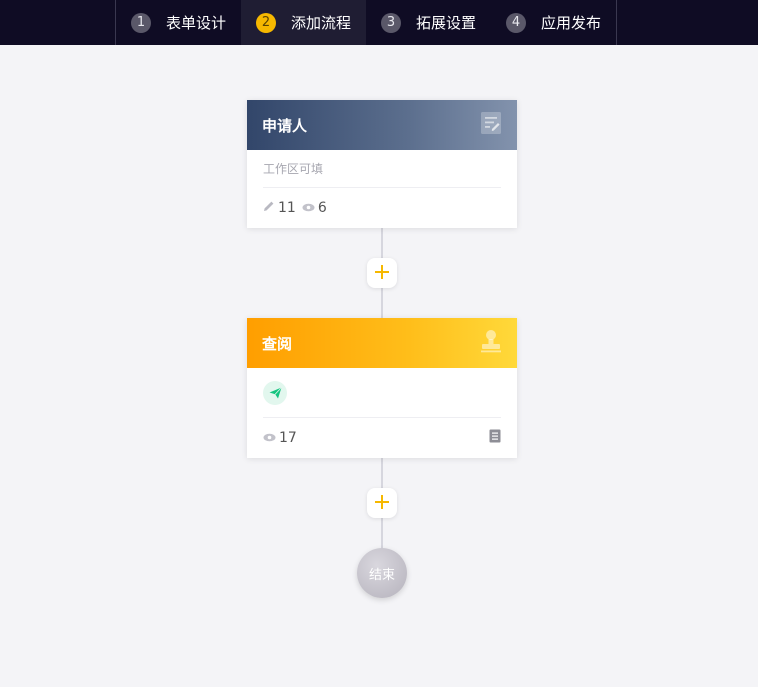 This screenshot has height=687, width=758. I want to click on pencil-icon, so click(270, 208).